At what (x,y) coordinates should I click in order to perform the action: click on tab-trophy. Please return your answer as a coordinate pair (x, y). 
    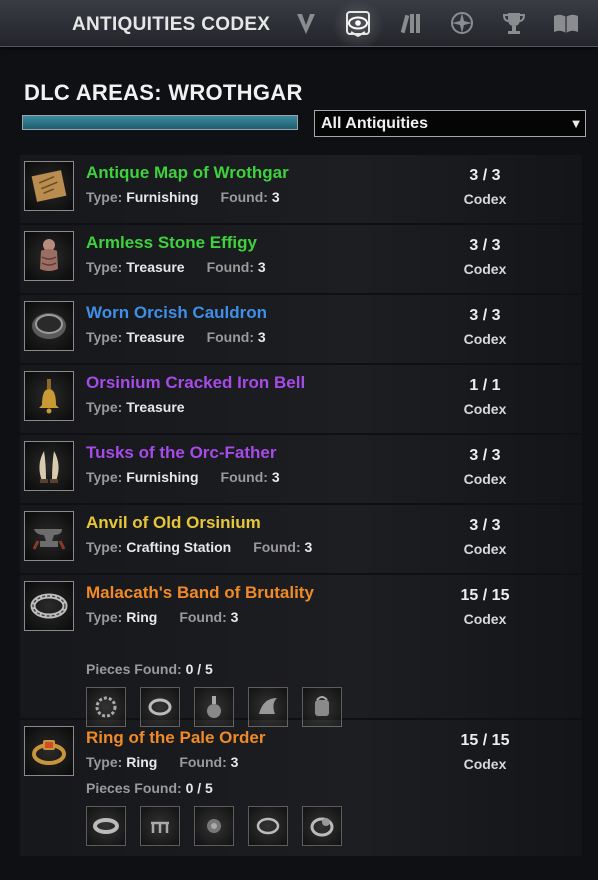
    Looking at the image, I should click on (514, 23).